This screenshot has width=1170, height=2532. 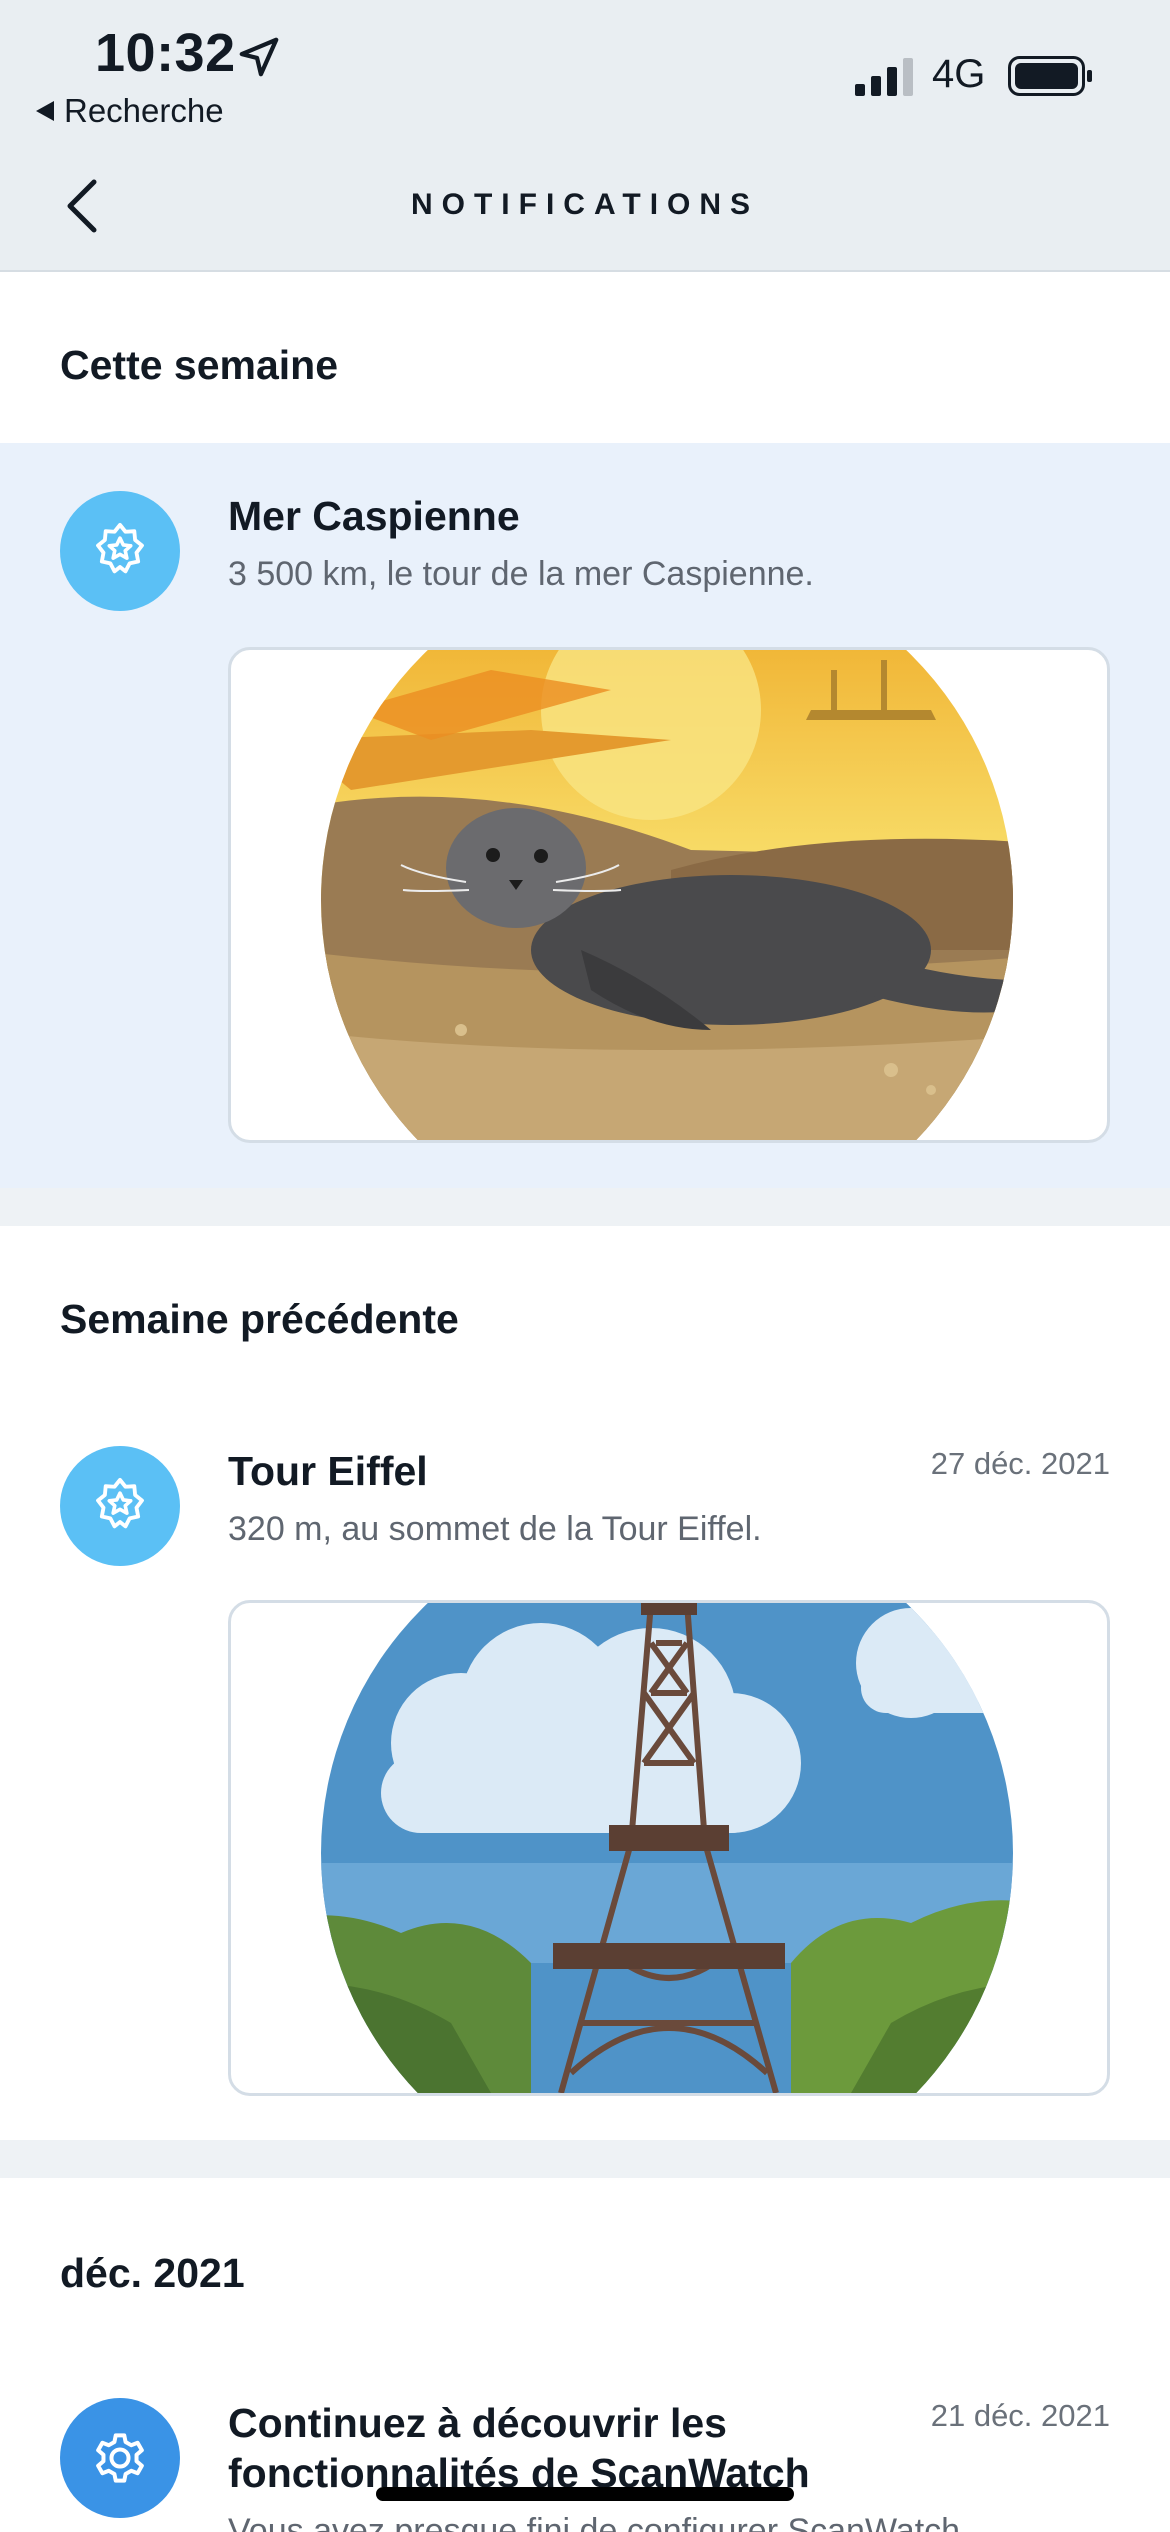 I want to click on status-time: 10:32, so click(x=165, y=53).